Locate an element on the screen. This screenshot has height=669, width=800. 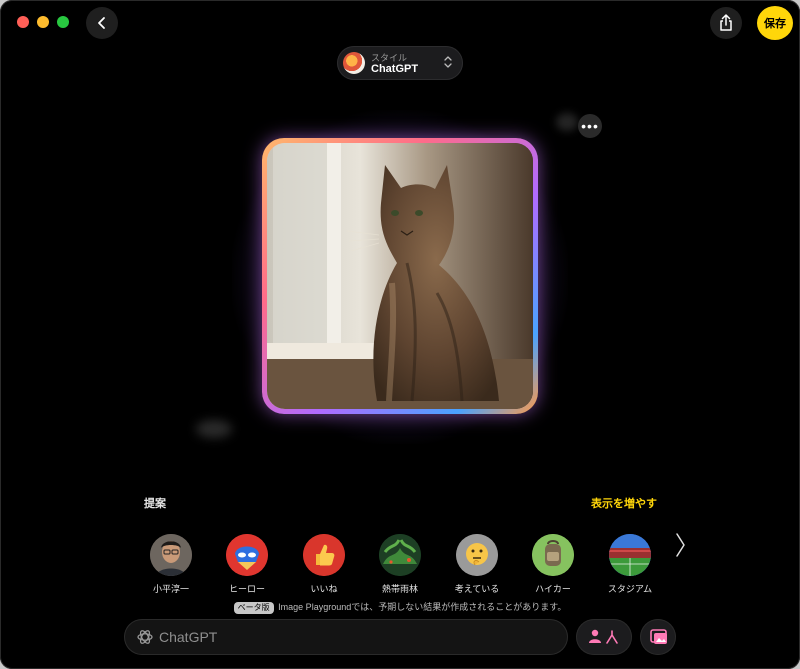
cat-image is located at coordinates (400, 276).